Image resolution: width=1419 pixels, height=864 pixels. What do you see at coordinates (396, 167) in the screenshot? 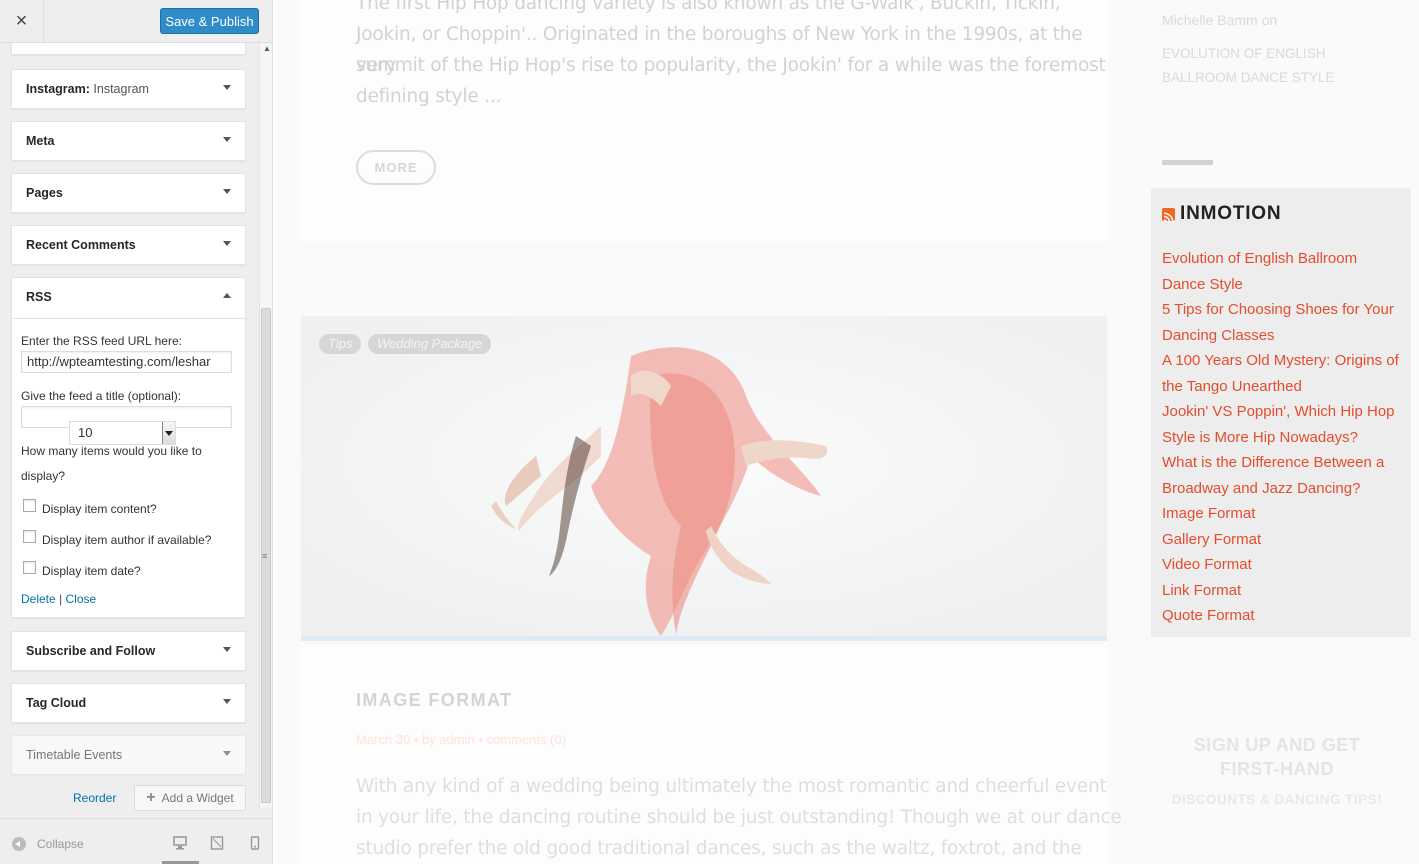
I see `more-button: MORE` at bounding box center [396, 167].